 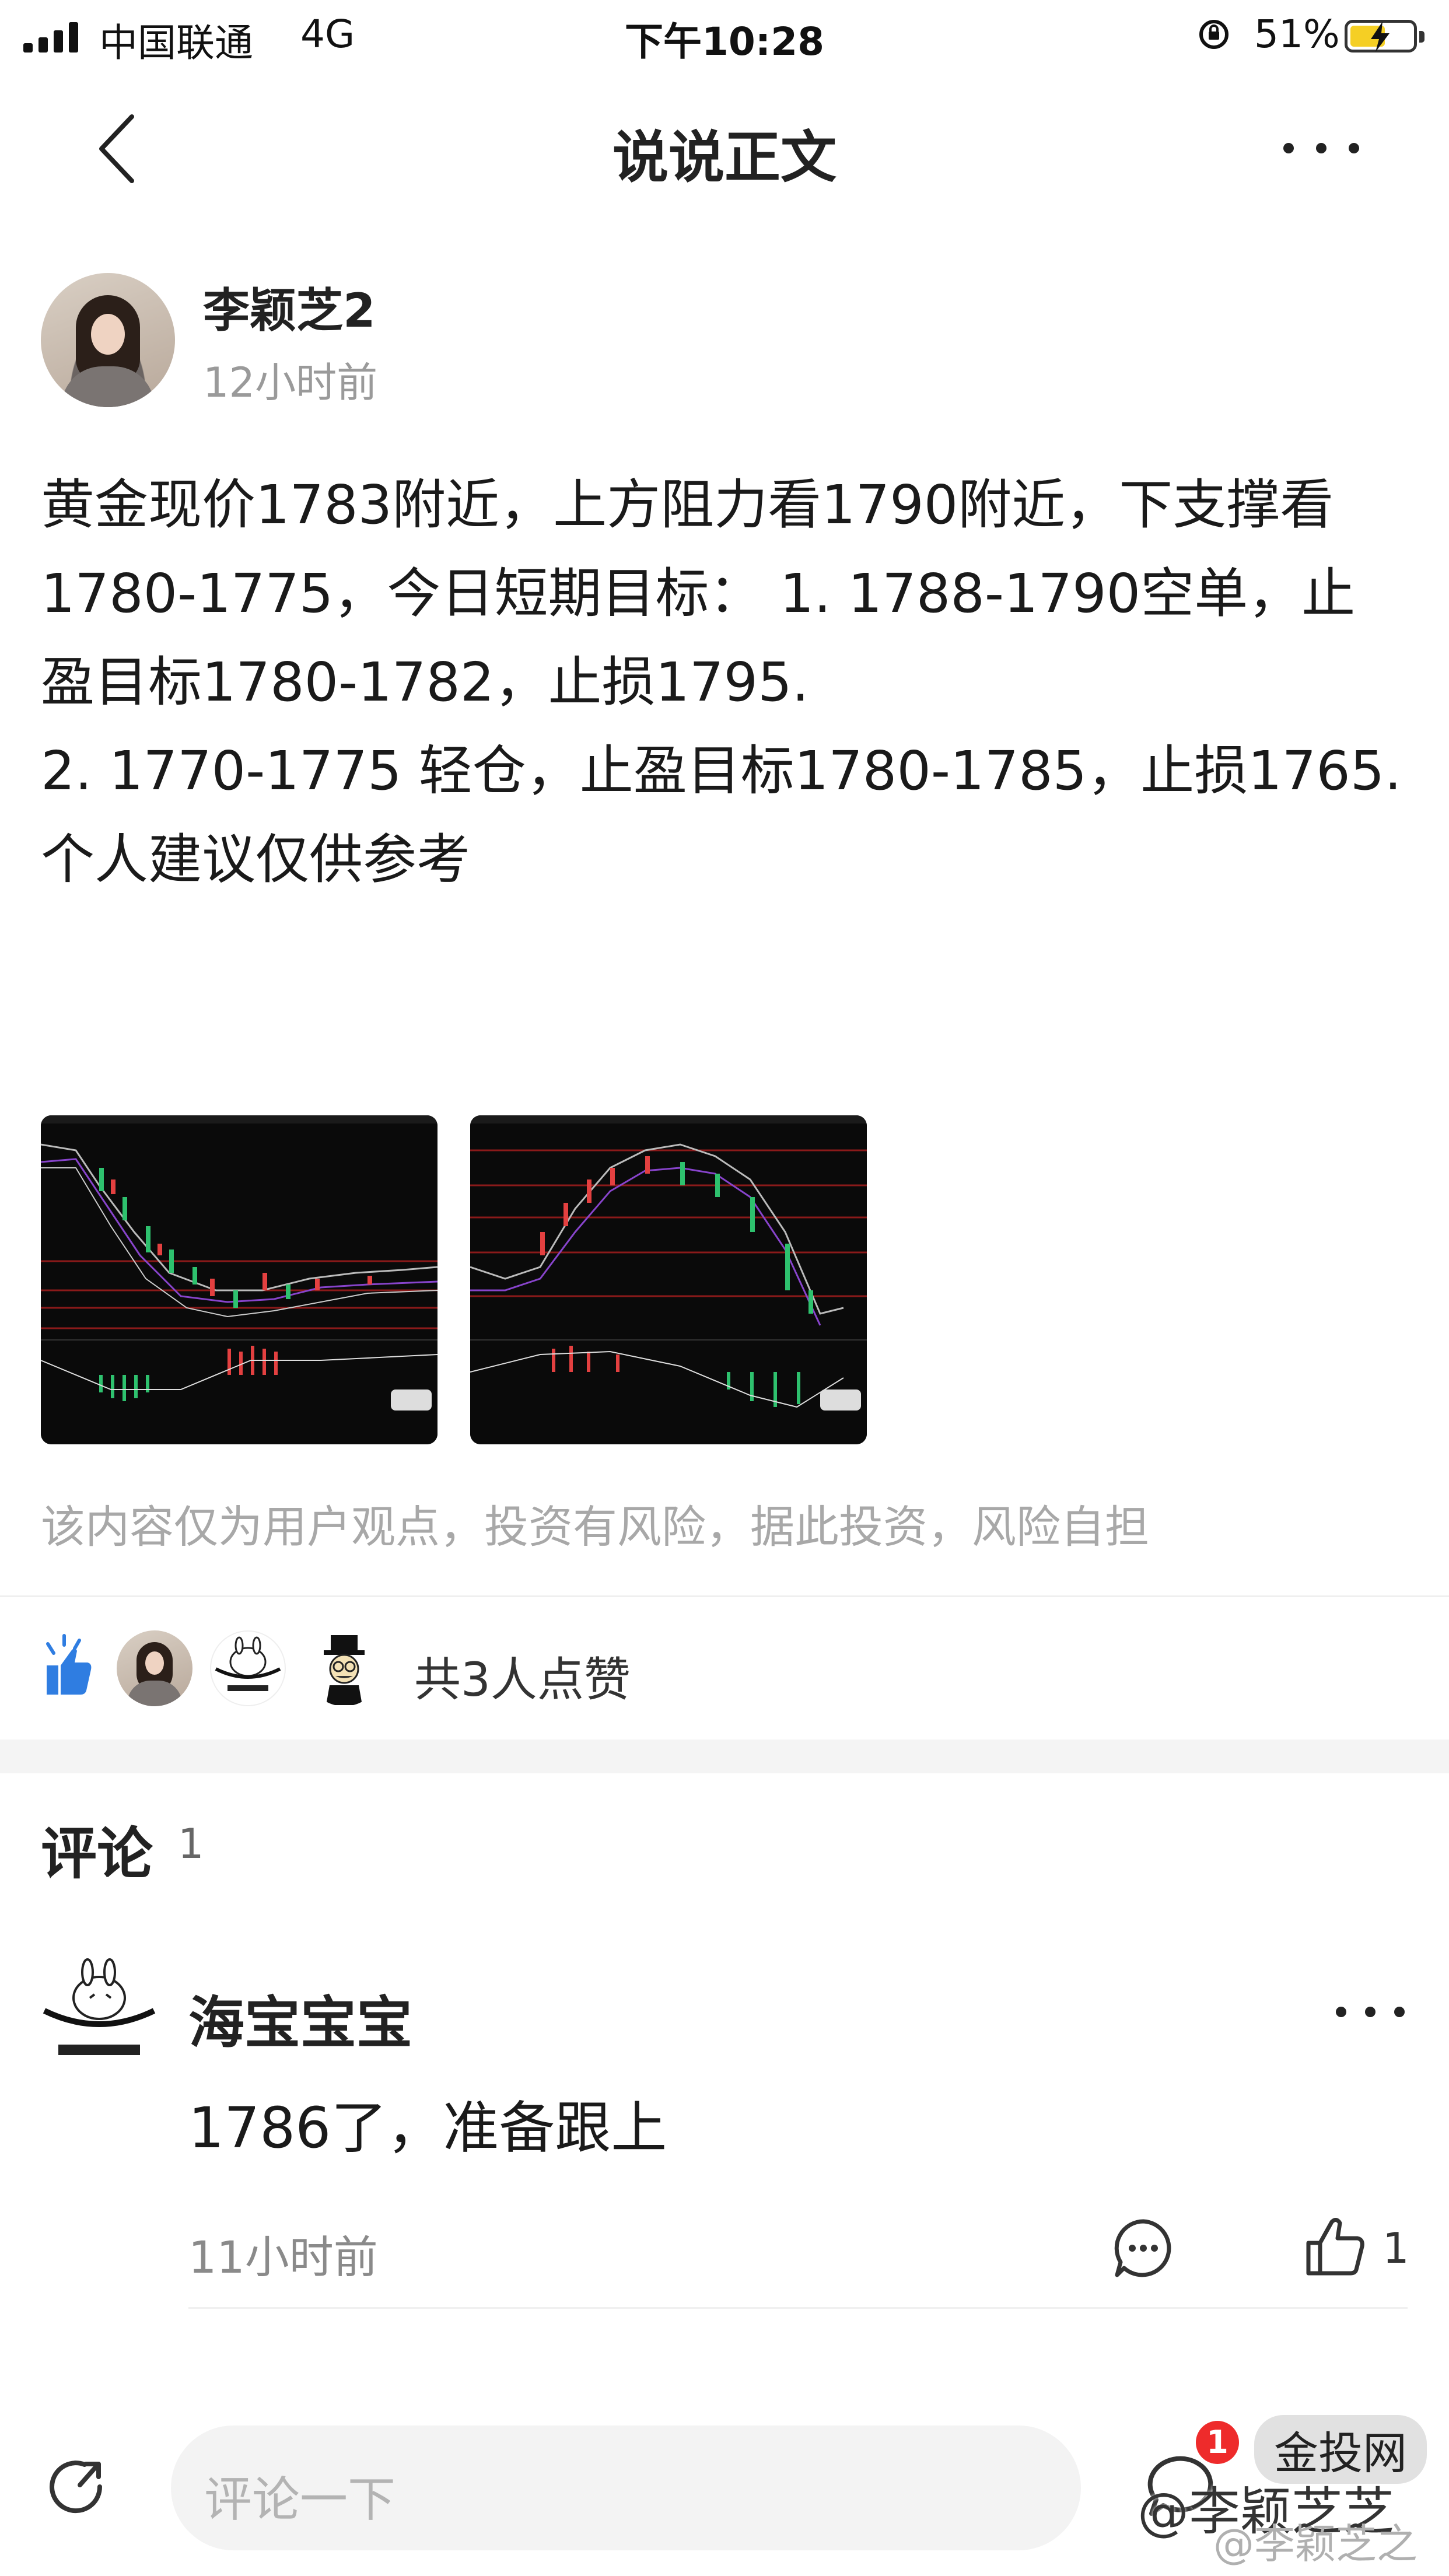 What do you see at coordinates (798, 2308) in the screenshot?
I see `comment-divider` at bounding box center [798, 2308].